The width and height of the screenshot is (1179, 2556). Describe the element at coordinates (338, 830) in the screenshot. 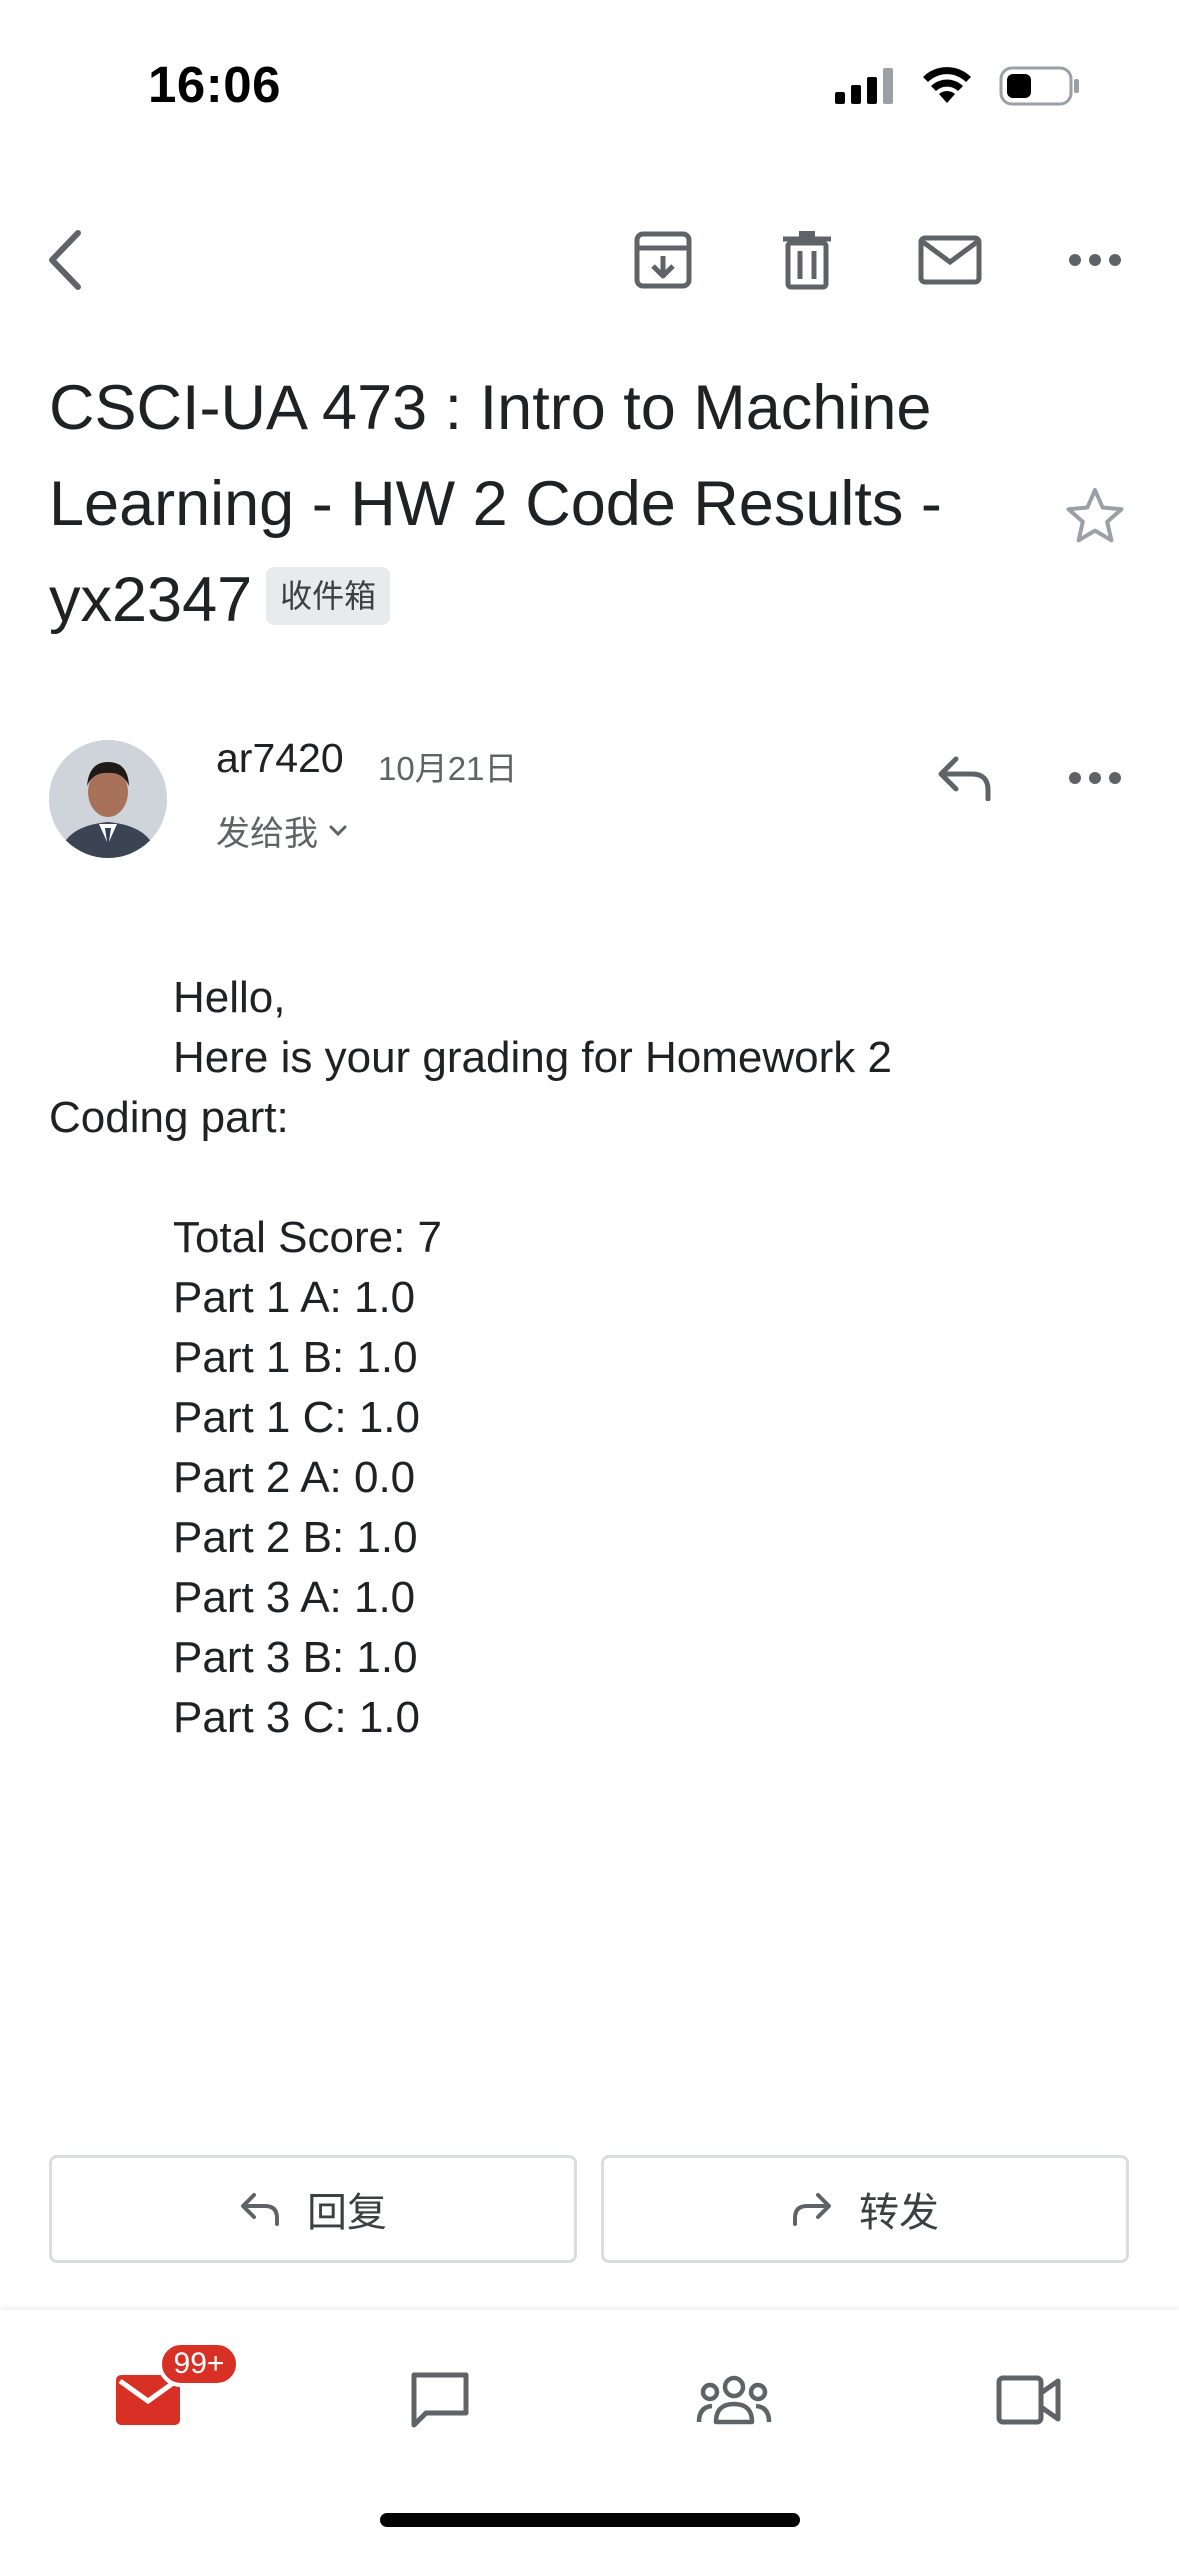

I see `chevron-down-icon` at that location.